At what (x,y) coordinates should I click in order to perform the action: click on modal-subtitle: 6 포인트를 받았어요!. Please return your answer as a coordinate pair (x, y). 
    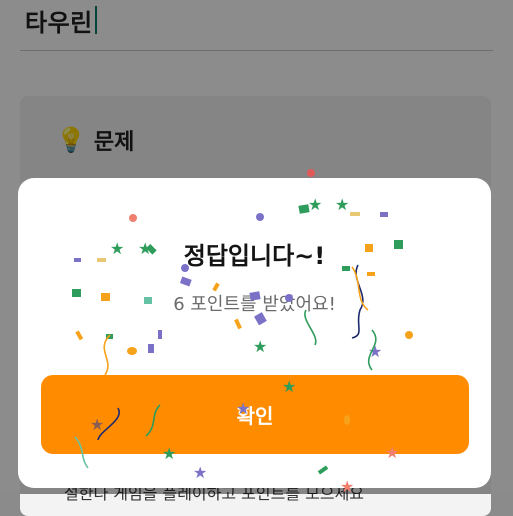
    Looking at the image, I should click on (254, 304).